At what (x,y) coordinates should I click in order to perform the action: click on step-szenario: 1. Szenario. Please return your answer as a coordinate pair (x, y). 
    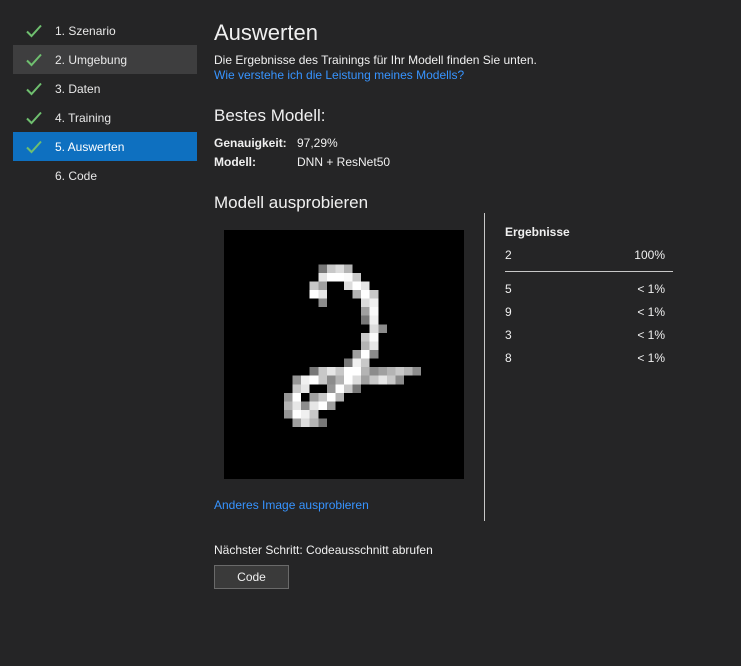
    Looking at the image, I should click on (105, 30).